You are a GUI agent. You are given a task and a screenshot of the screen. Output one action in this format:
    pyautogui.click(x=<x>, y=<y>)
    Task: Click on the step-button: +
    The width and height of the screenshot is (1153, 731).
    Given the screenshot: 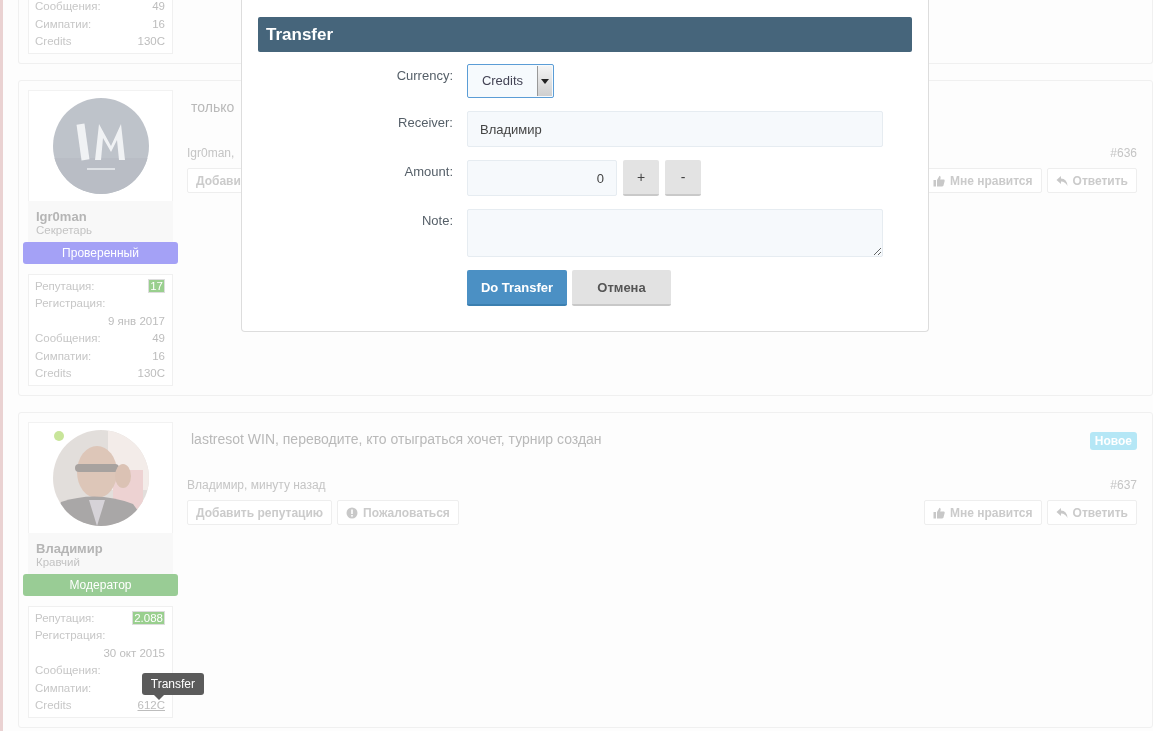 What is the action you would take?
    pyautogui.click(x=641, y=178)
    